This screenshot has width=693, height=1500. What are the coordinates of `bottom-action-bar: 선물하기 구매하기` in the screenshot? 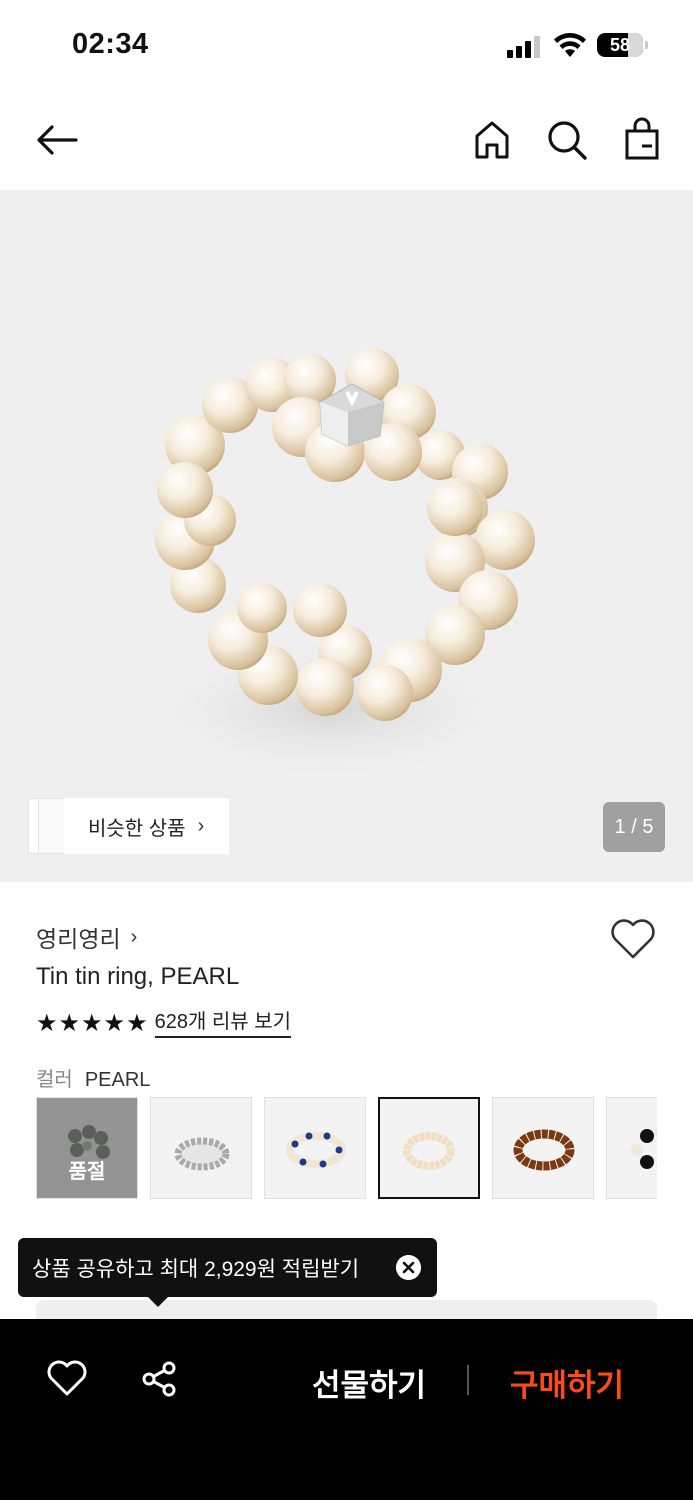 It's located at (346, 1409).